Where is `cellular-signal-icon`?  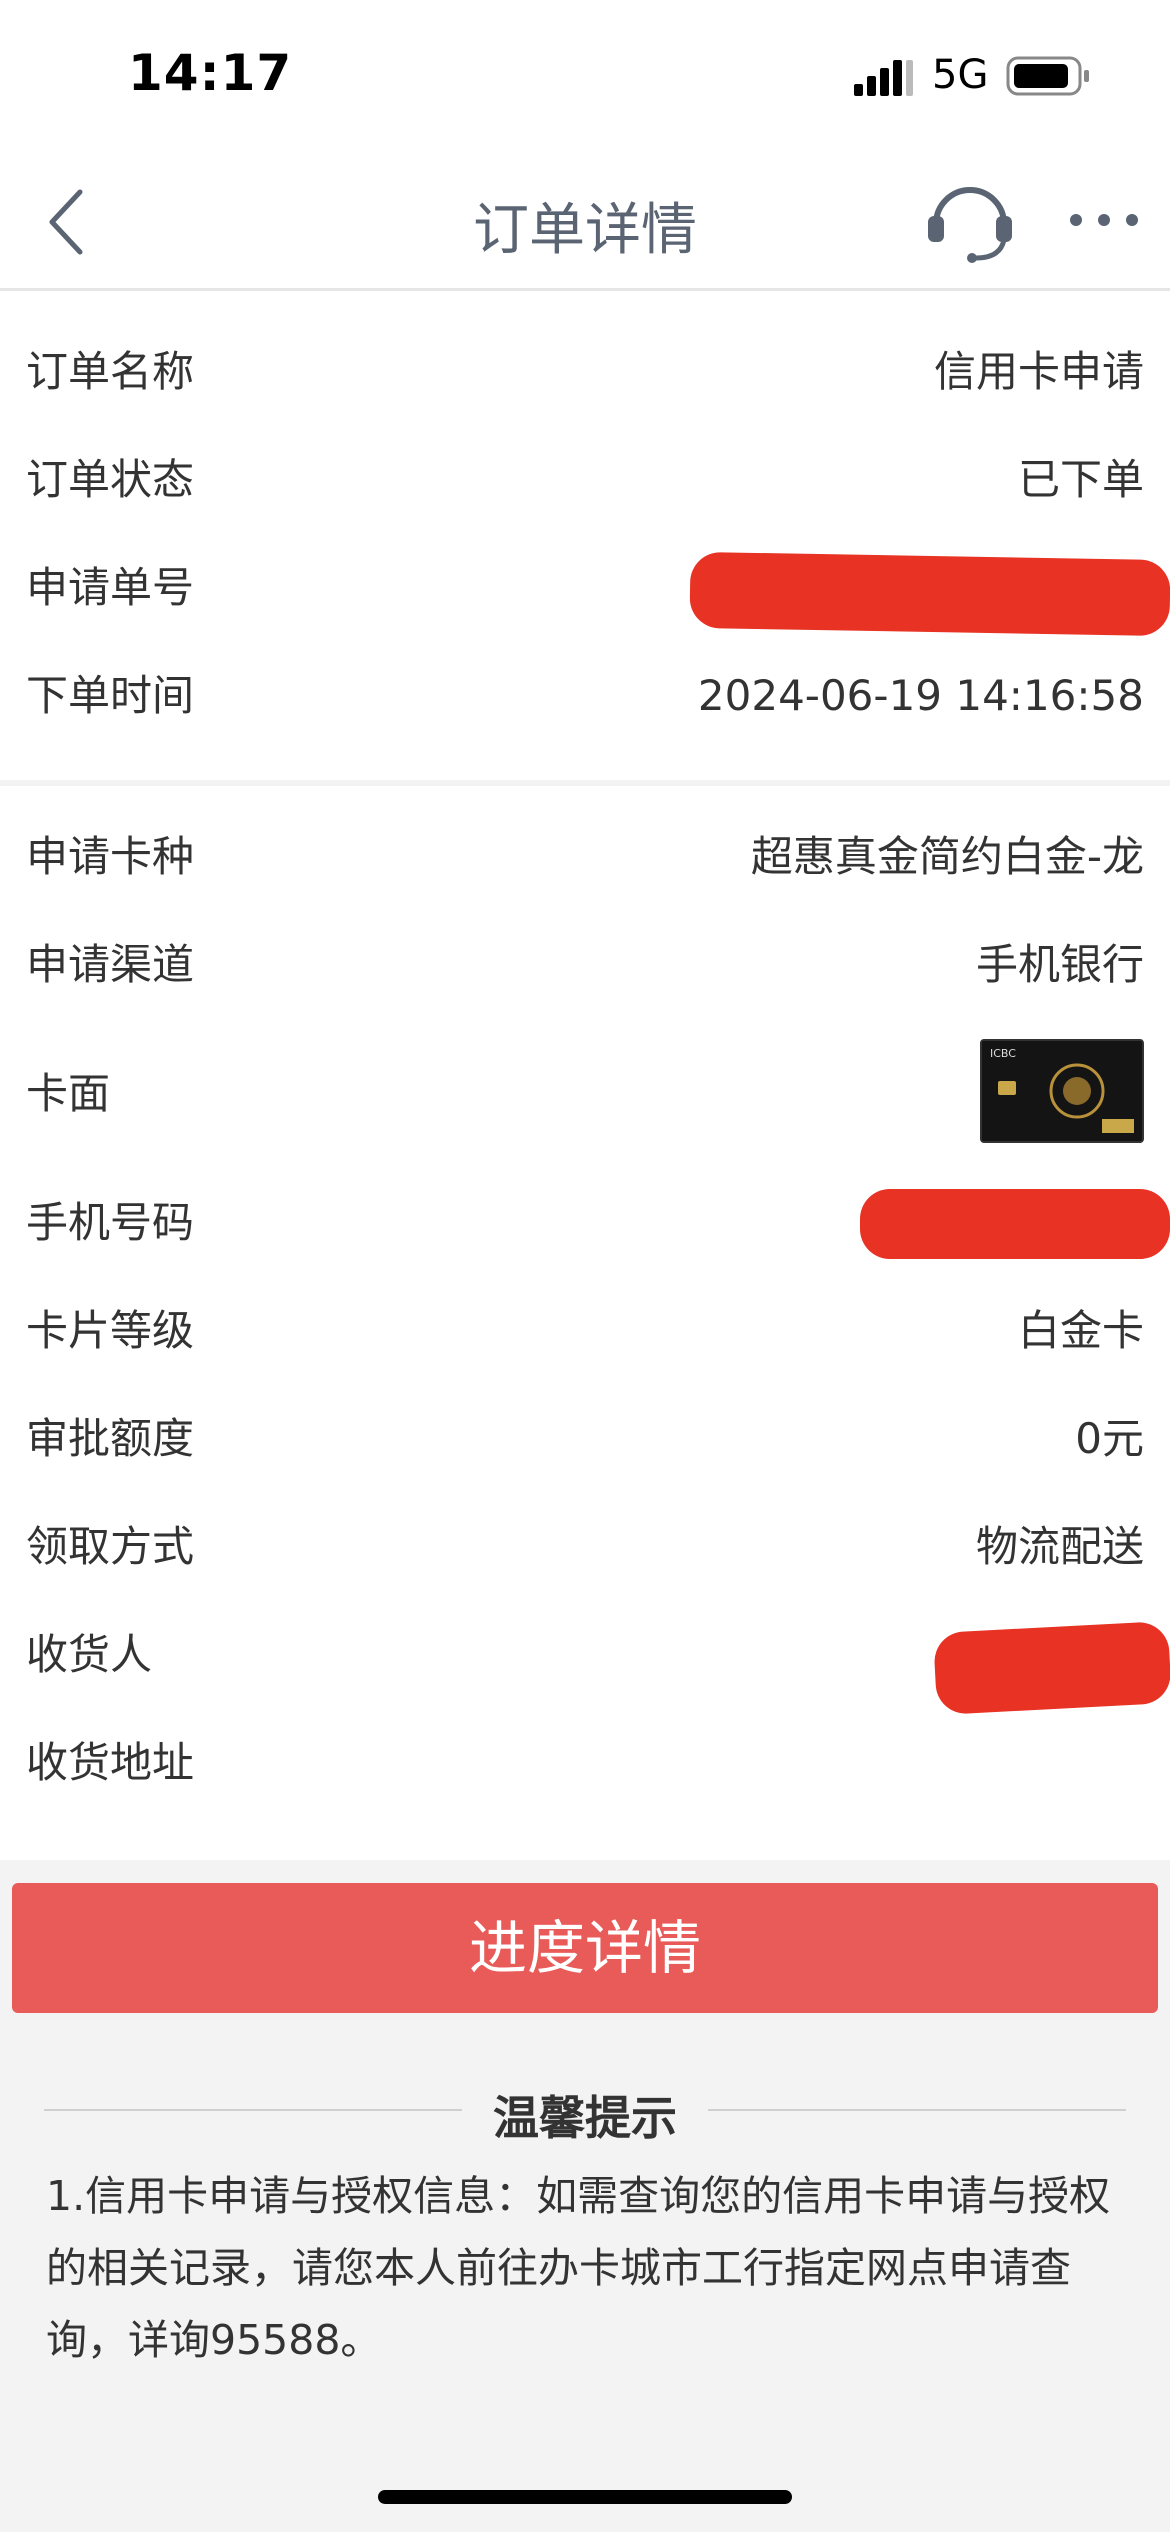 cellular-signal-icon is located at coordinates (883, 78).